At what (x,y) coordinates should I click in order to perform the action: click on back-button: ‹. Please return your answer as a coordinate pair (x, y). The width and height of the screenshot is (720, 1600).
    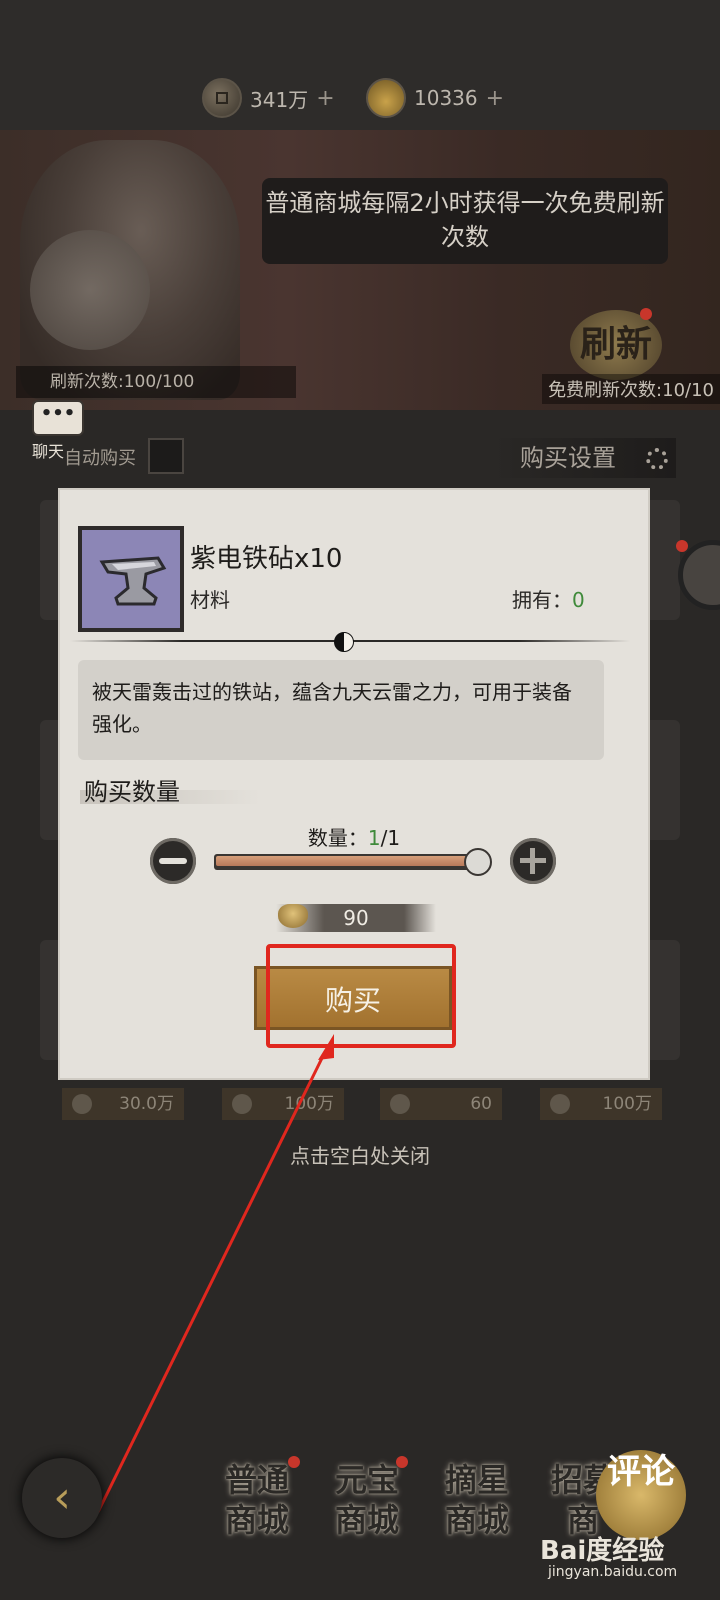
    Looking at the image, I should click on (62, 1498).